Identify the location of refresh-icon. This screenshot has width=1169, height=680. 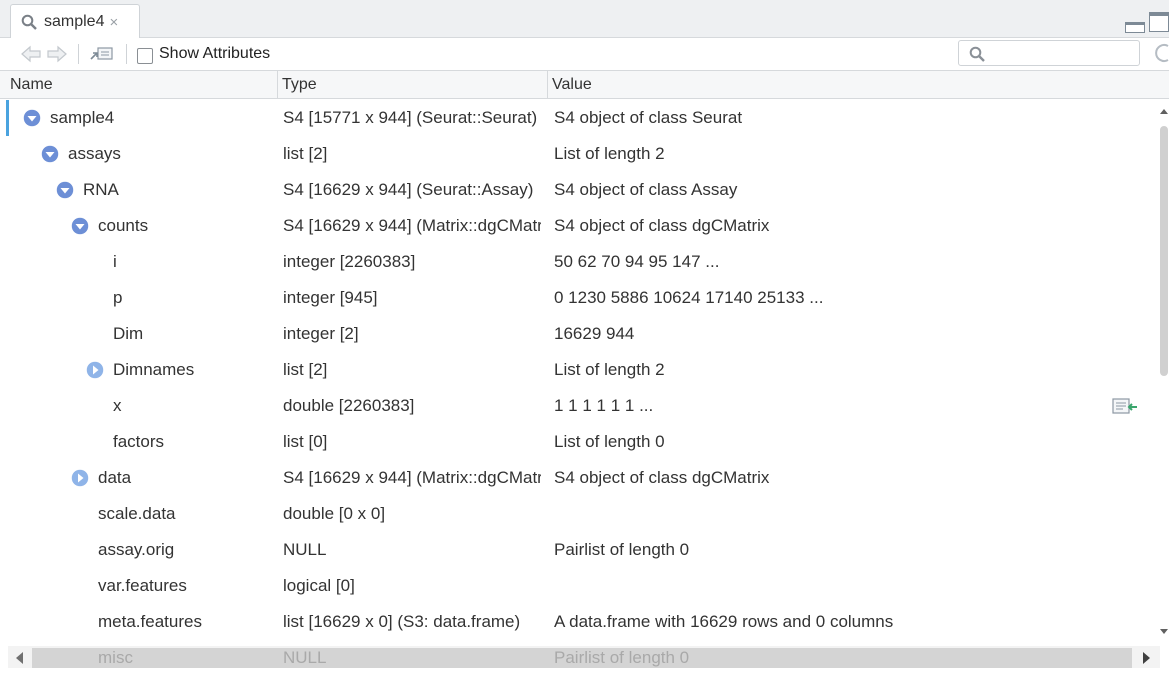
(1160, 53).